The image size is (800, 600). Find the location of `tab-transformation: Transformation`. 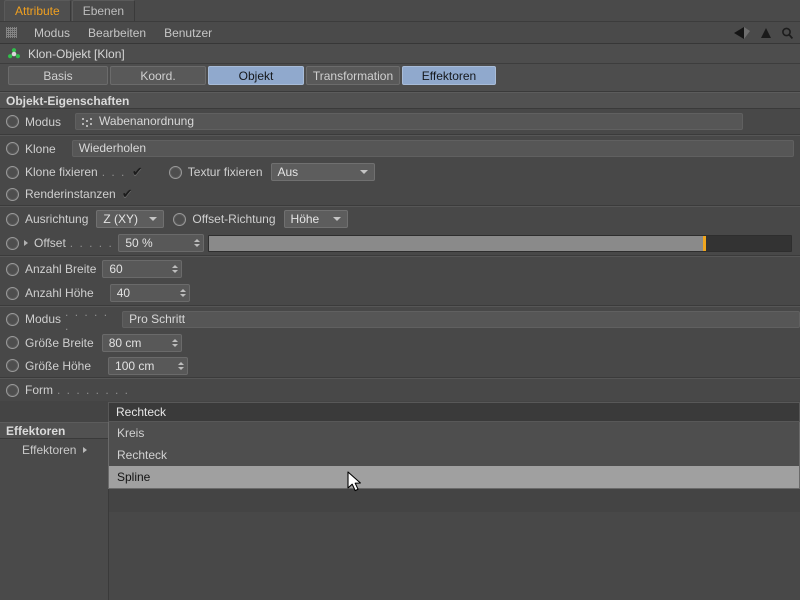

tab-transformation: Transformation is located at coordinates (353, 75).